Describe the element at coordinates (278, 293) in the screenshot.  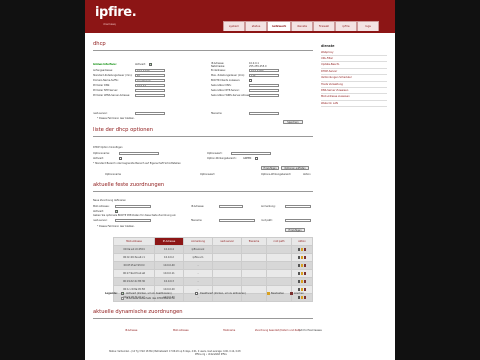
I see `legend-edit-text: Bearbeiten` at that location.